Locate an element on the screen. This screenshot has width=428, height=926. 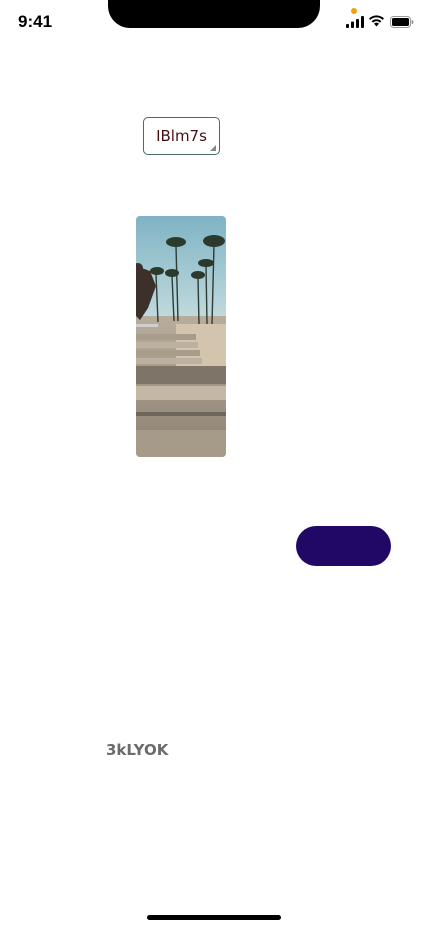
status-time: 9:41 is located at coordinates (35, 21).